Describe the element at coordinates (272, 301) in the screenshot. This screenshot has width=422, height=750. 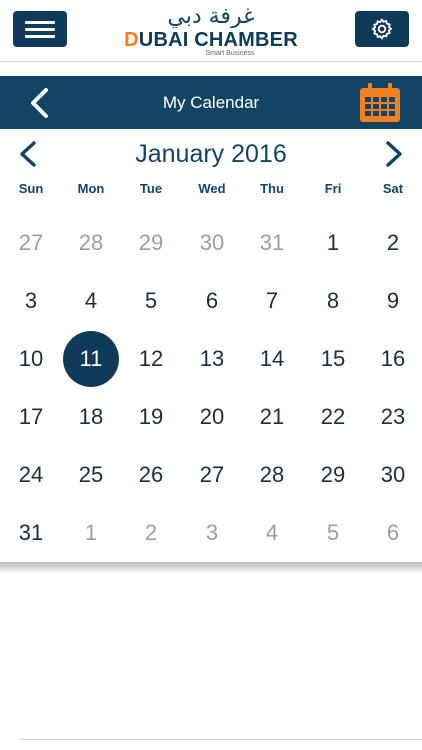
I see `day-cell: 7` at that location.